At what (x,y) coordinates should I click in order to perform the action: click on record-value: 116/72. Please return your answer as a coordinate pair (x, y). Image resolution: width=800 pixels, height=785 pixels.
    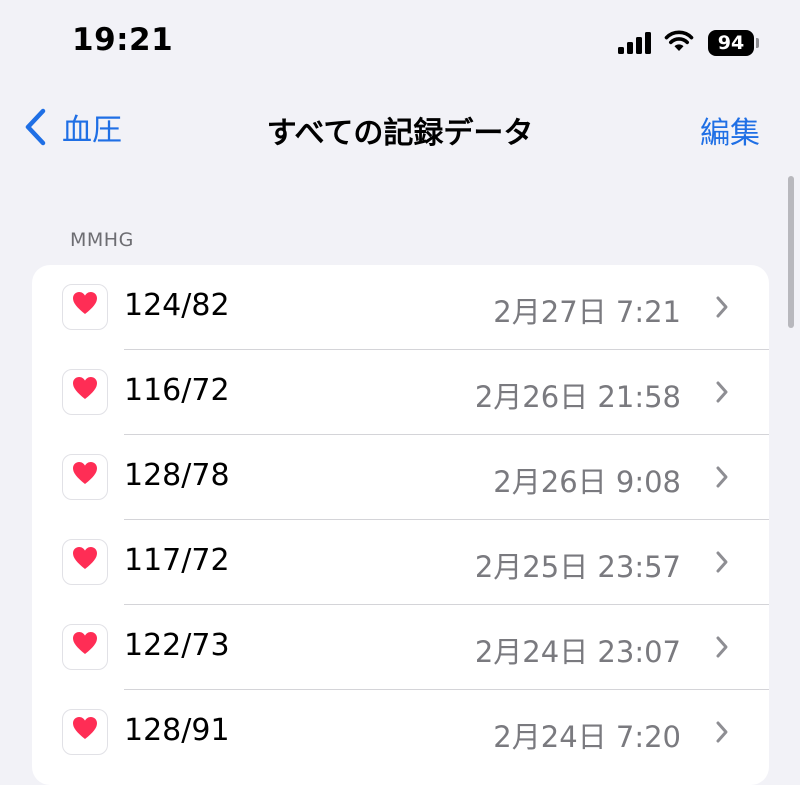
    Looking at the image, I should click on (177, 390).